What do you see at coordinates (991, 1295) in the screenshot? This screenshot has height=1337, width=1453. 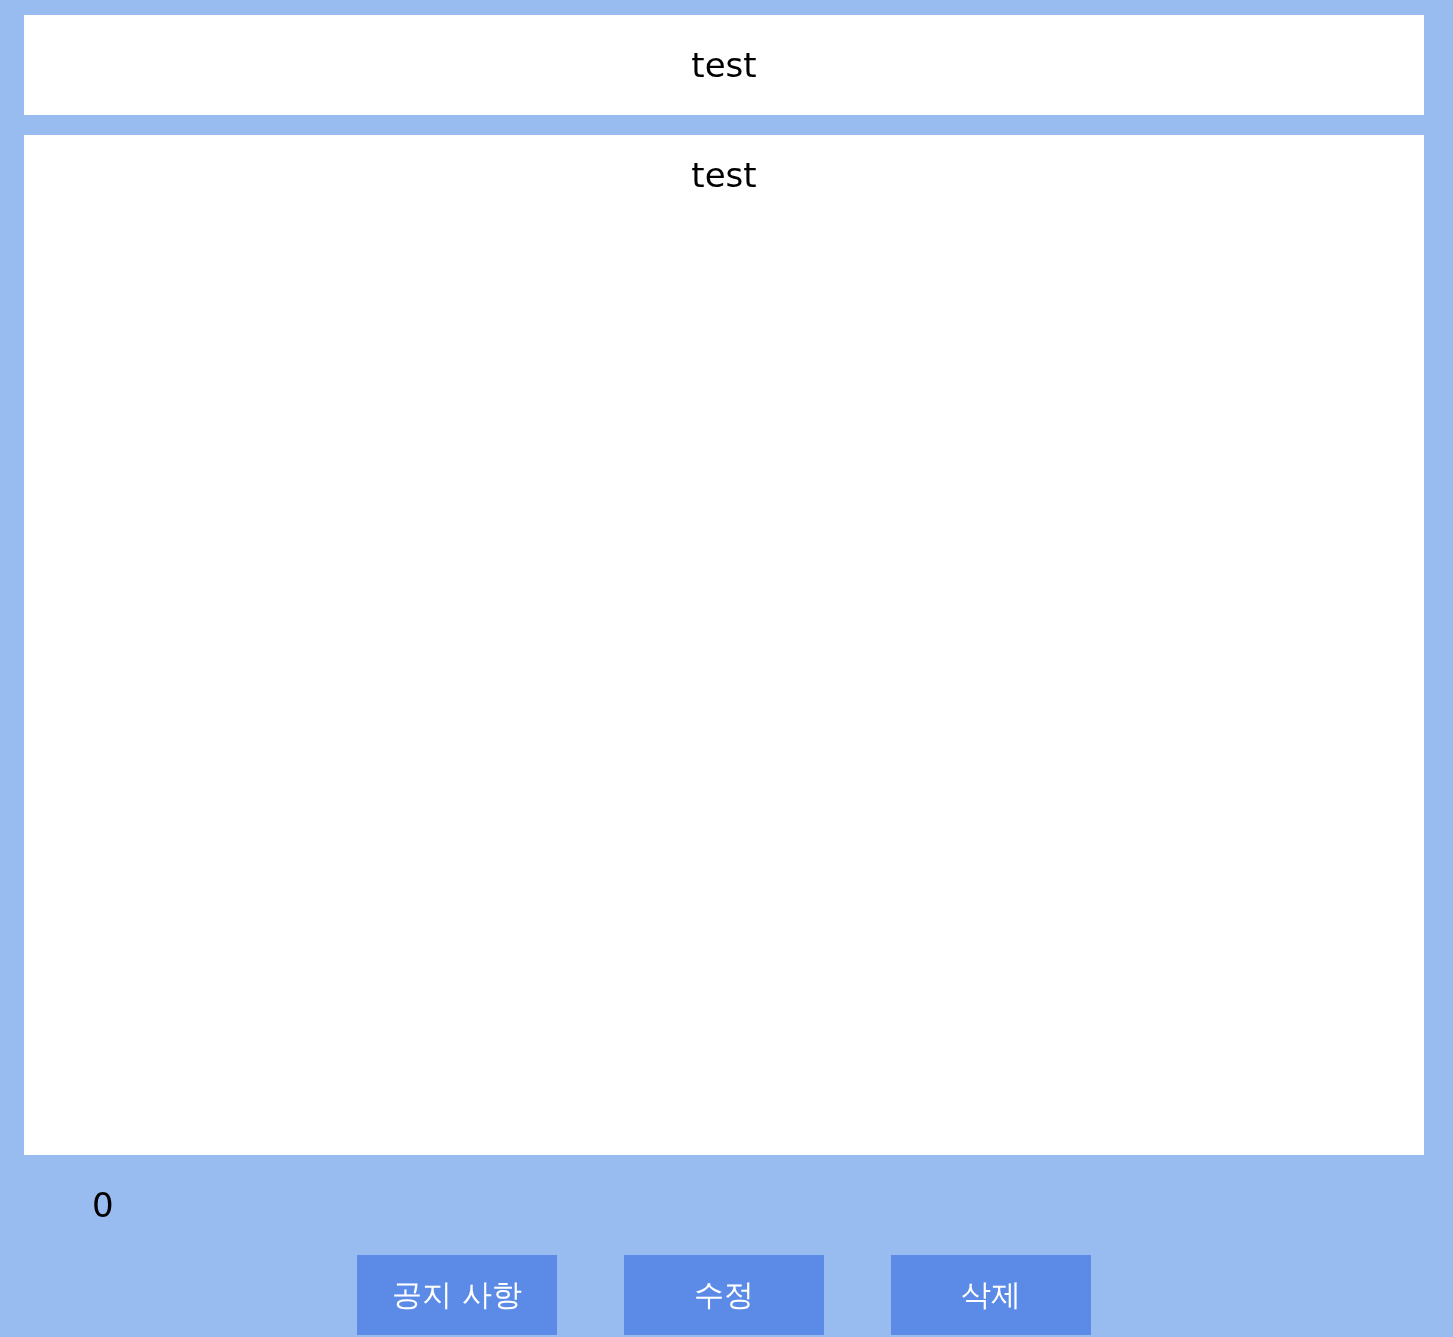 I see `action-button: 삭제` at bounding box center [991, 1295].